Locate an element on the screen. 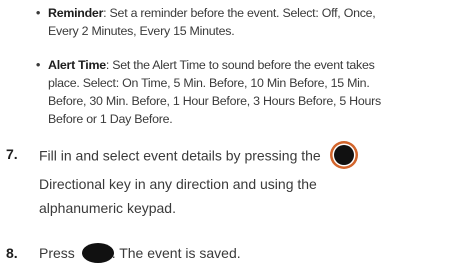  step-number: 7. is located at coordinates (12, 154).